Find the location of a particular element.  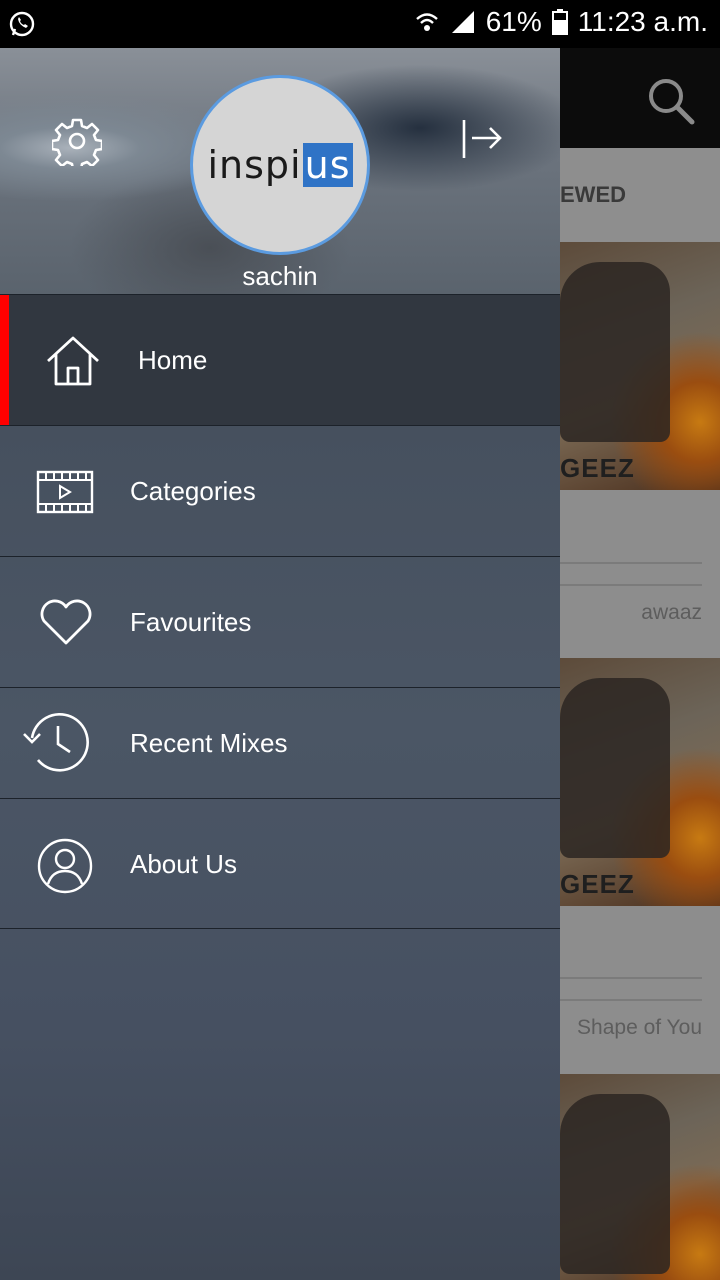

status-bar: 61% 11:23 a.m. is located at coordinates (360, 24).